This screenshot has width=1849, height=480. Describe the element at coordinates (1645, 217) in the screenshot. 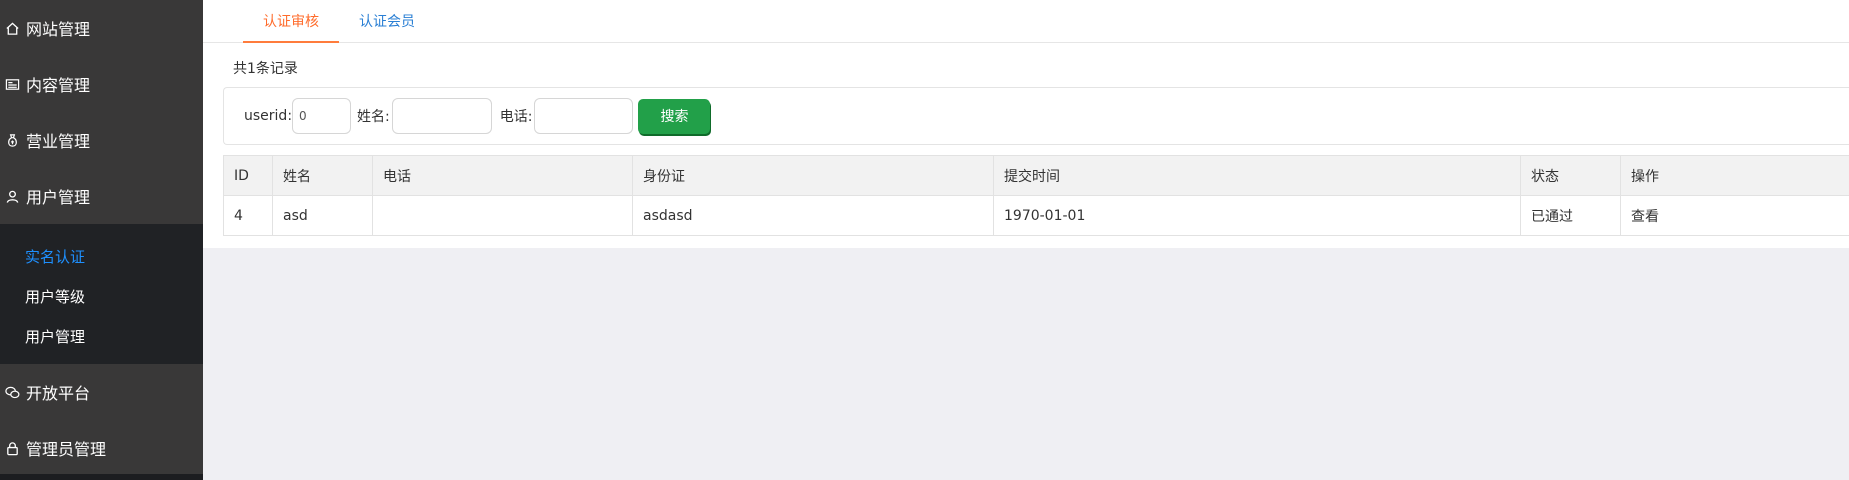

I see `view-link: 查看` at that location.